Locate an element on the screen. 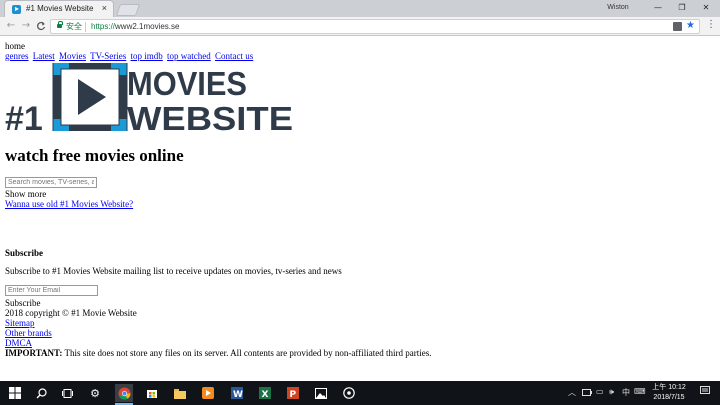  photo-landscape-icon is located at coordinates (321, 393).